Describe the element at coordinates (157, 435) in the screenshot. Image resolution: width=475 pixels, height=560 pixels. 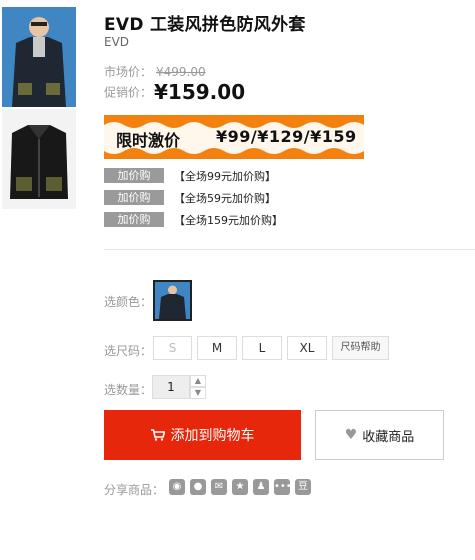
I see `cart-icon` at that location.